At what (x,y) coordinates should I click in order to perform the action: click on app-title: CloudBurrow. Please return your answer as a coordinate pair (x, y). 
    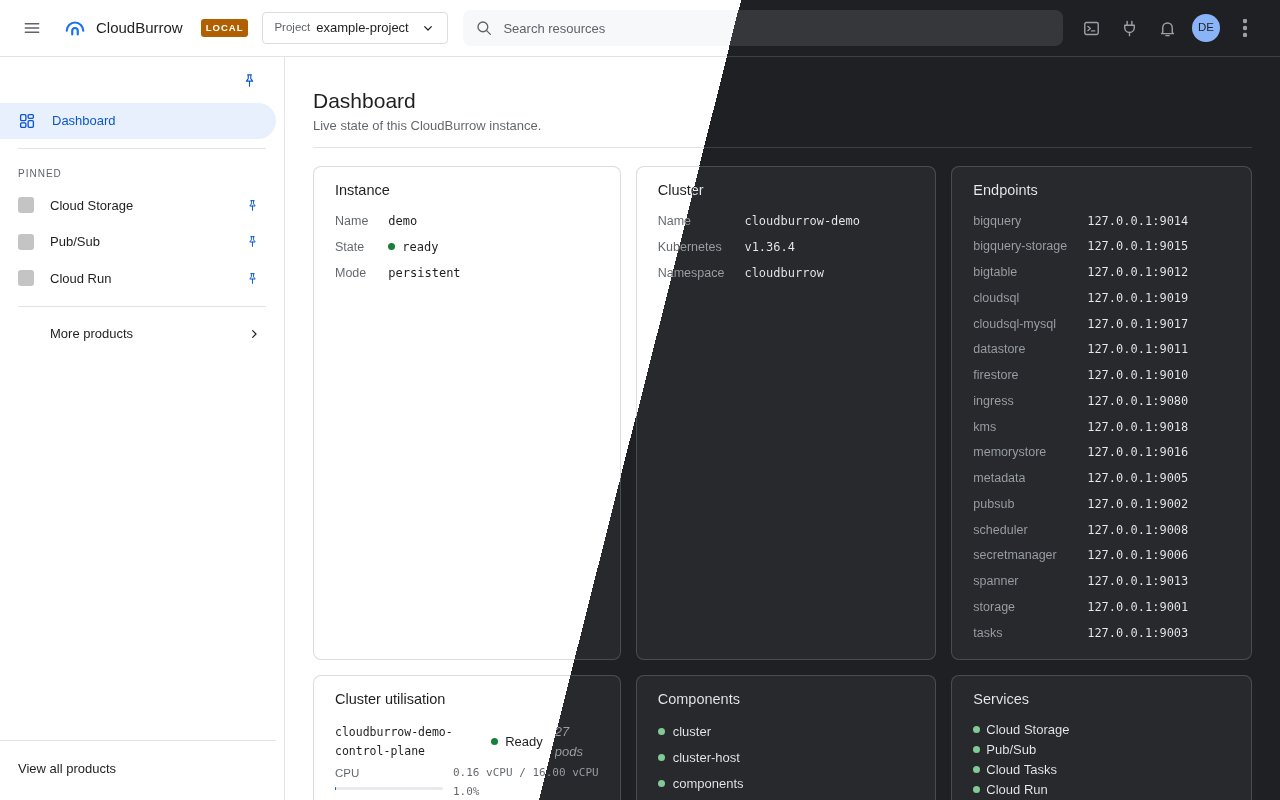
    Looking at the image, I should click on (139, 27).